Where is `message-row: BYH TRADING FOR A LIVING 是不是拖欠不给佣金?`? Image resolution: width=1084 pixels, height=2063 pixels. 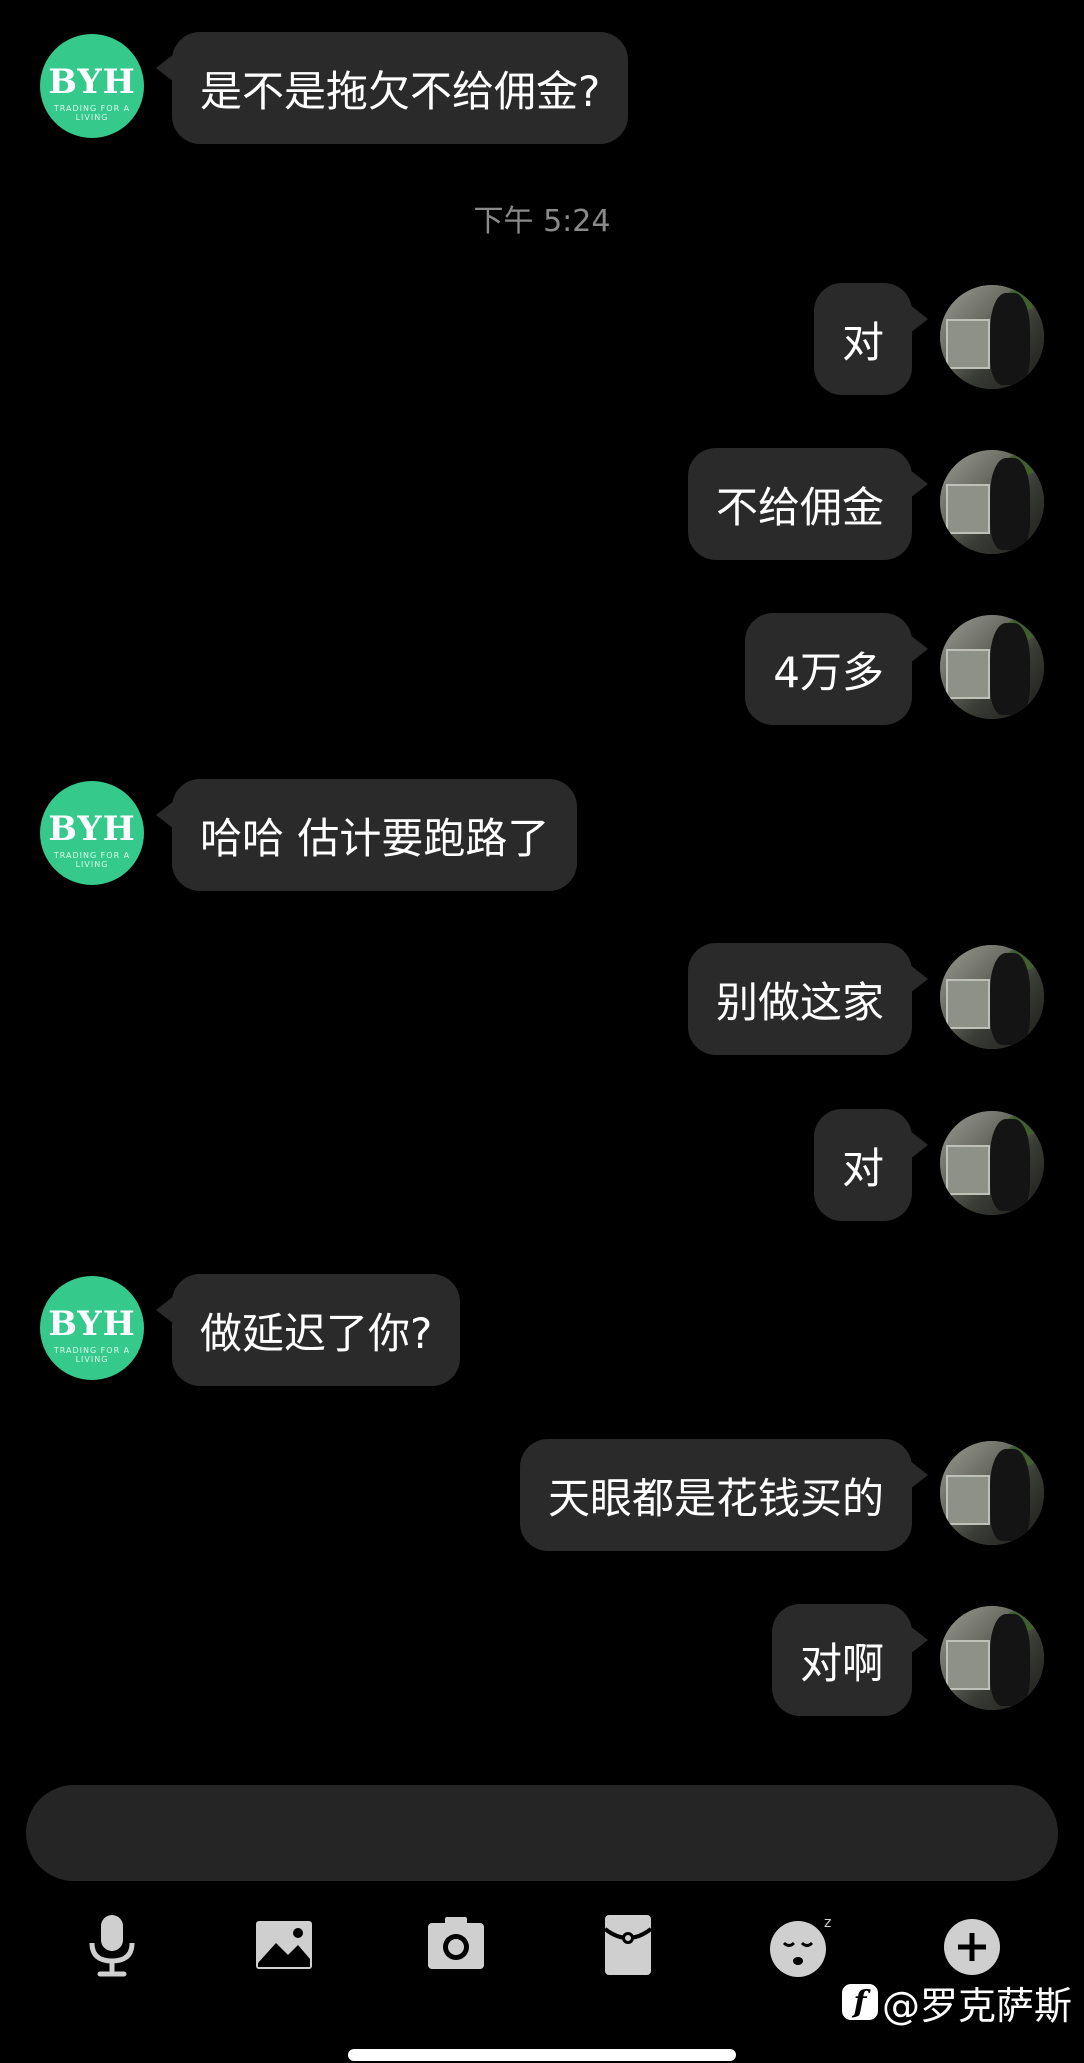
message-row: BYH TRADING FOR A LIVING 是不是拖欠不给佣金? is located at coordinates (542, 88).